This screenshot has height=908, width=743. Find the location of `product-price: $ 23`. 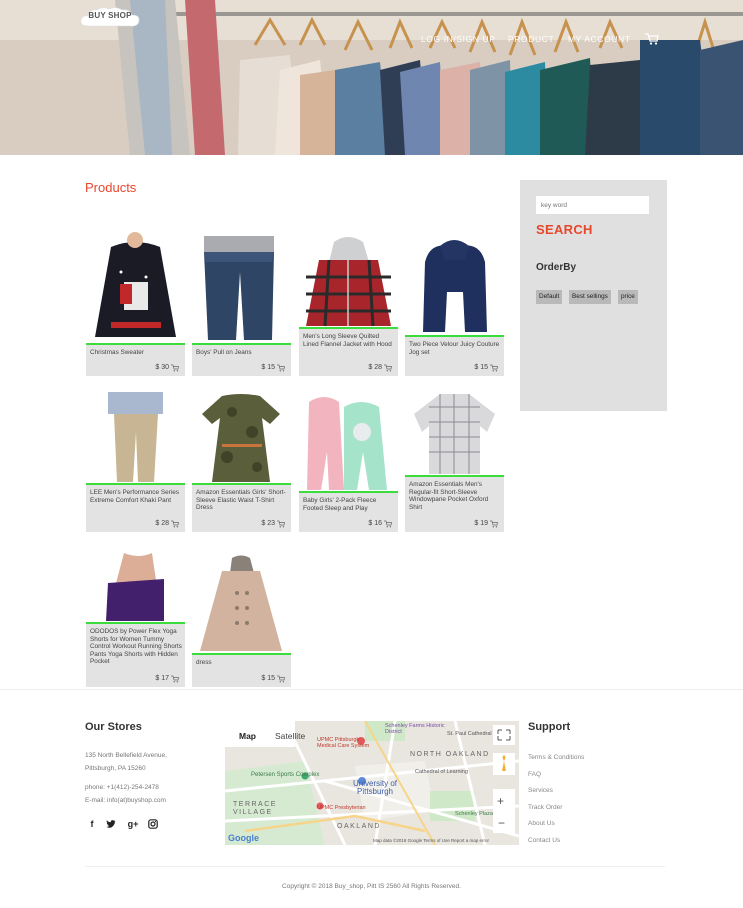

product-price: $ 23 is located at coordinates (268, 523).